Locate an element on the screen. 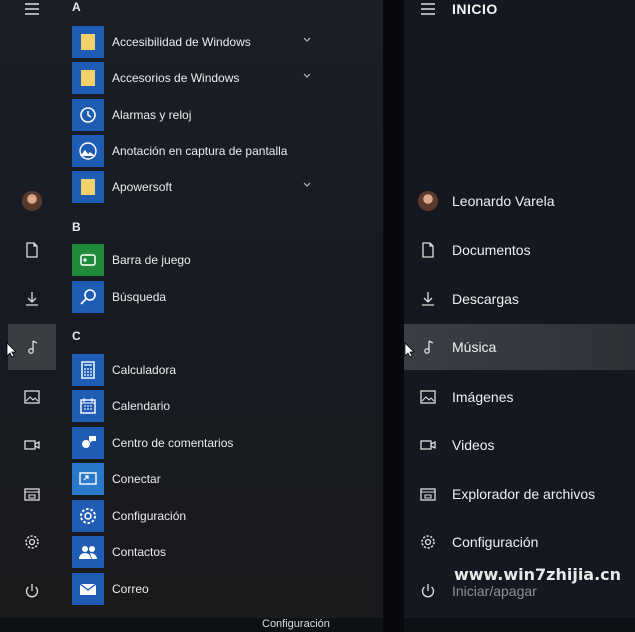 The image size is (635, 632). gamebar-icon is located at coordinates (88, 260).